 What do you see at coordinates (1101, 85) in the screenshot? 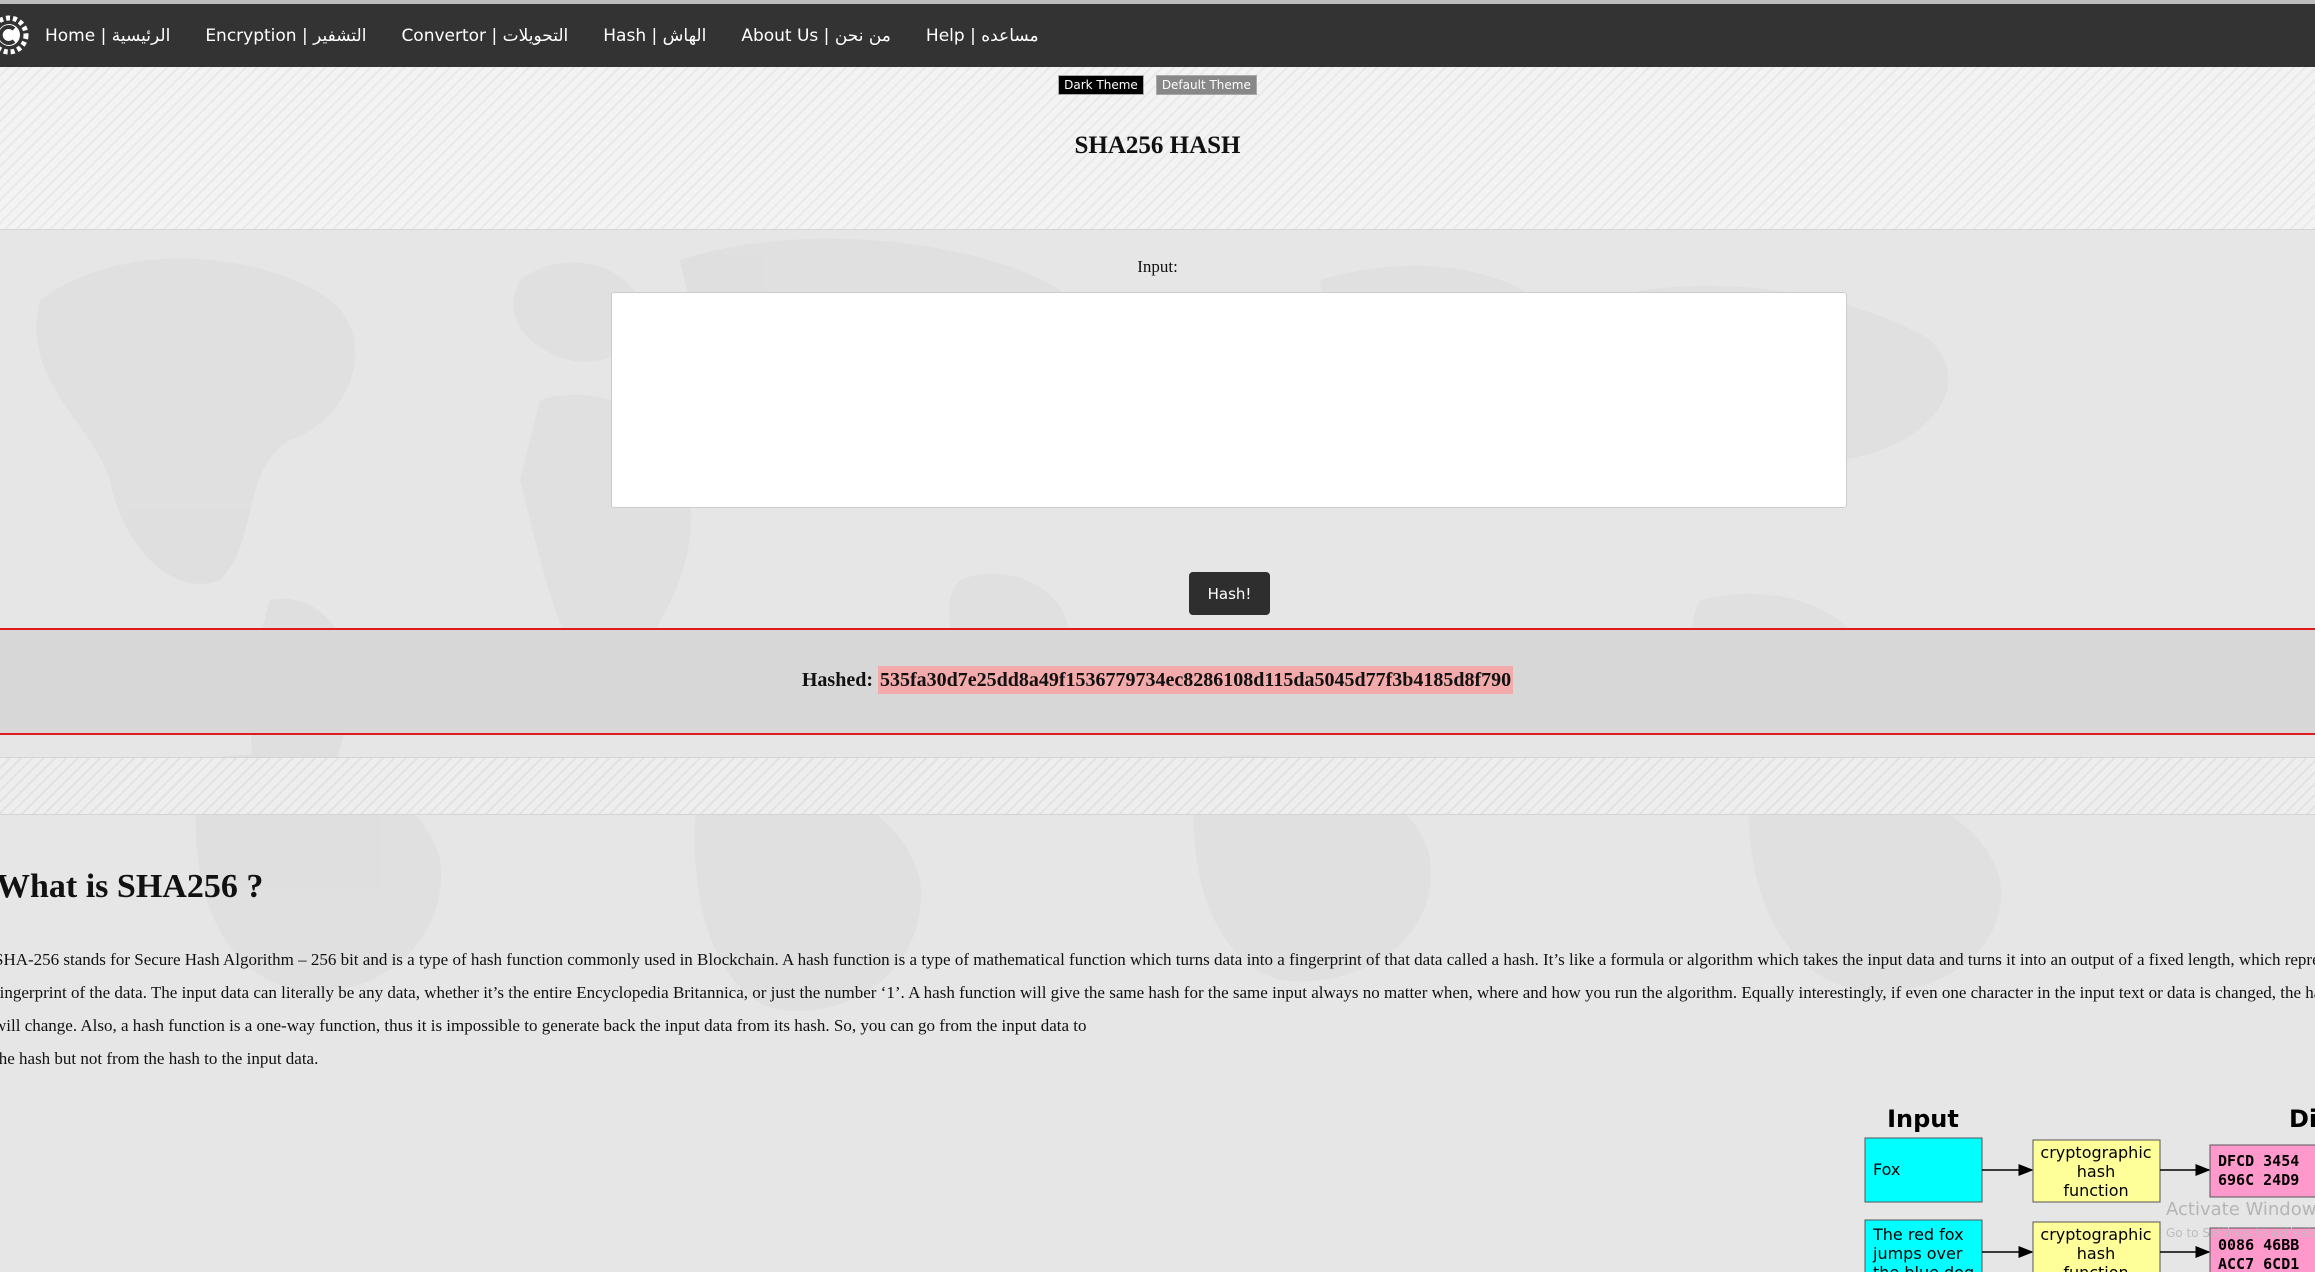
I see `dark-theme-button: Dark Theme` at bounding box center [1101, 85].